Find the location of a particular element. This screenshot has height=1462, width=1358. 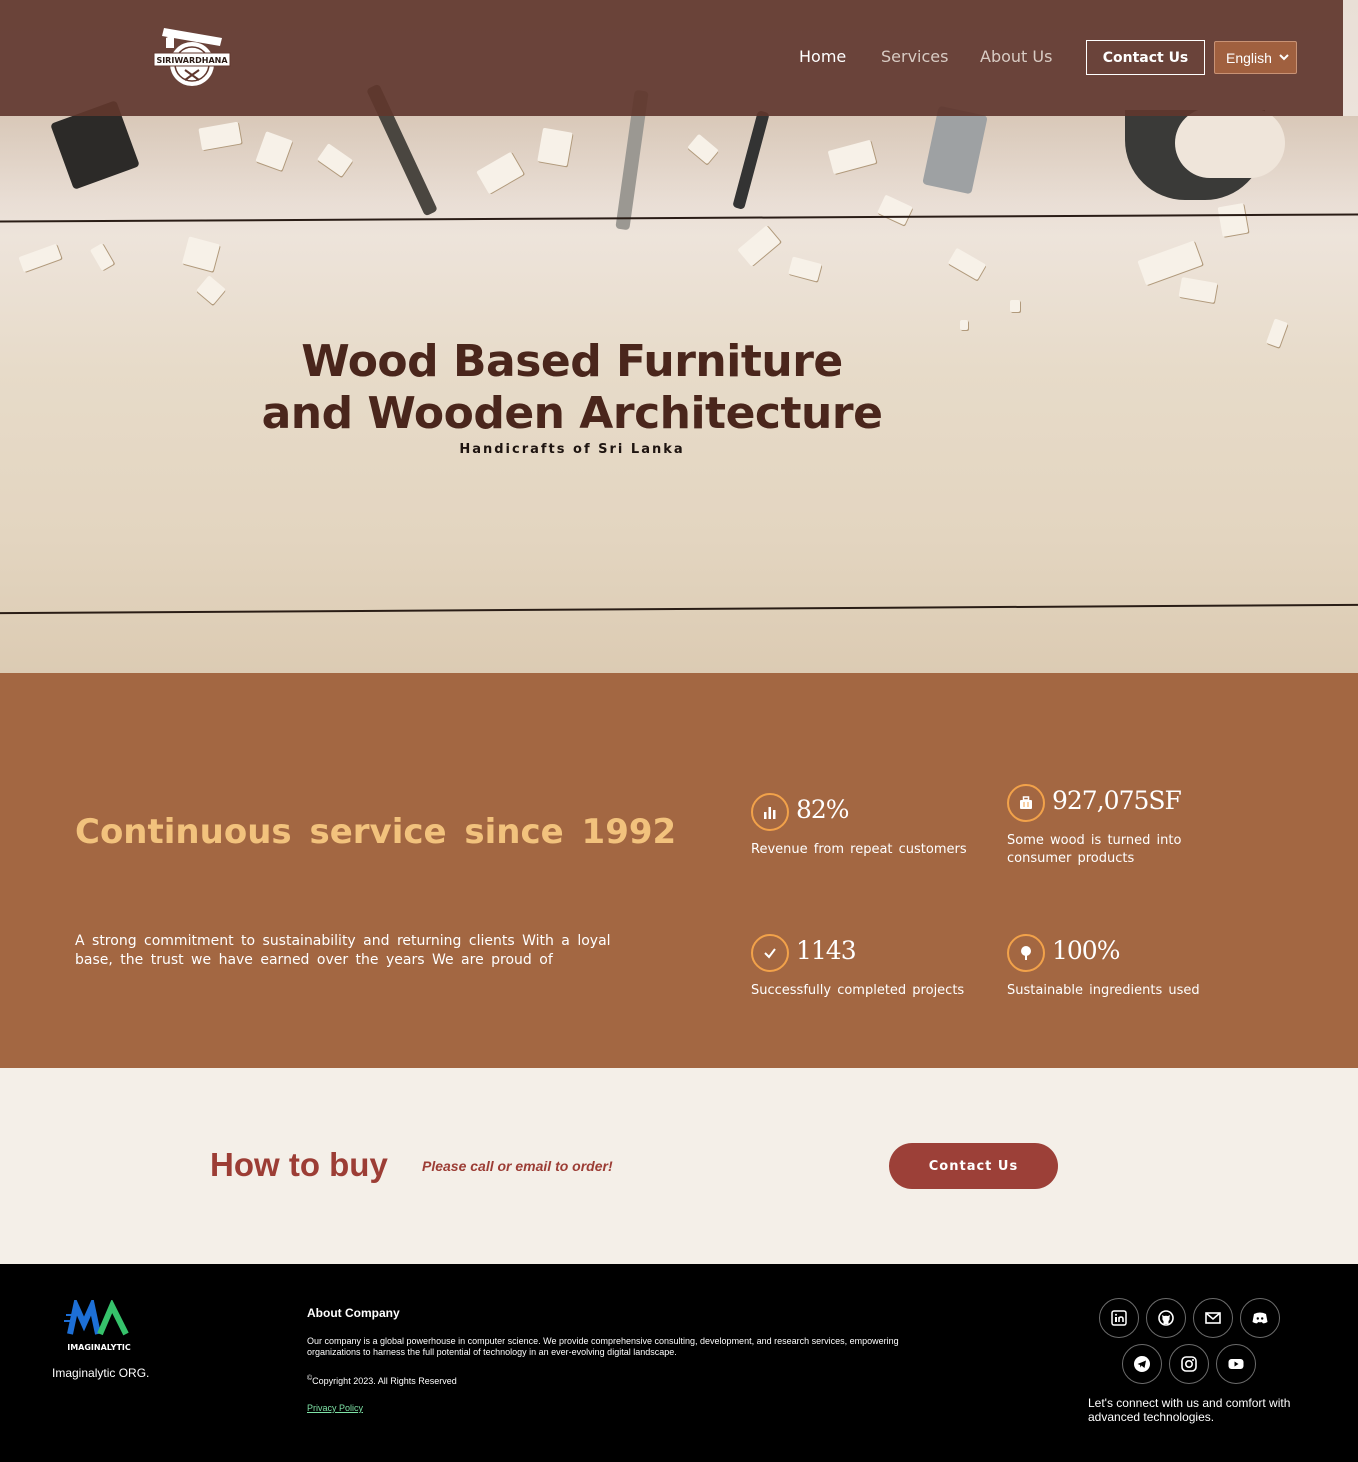

copyright-text: Copyright 2023. All Rights Reserved is located at coordinates (384, 1381).